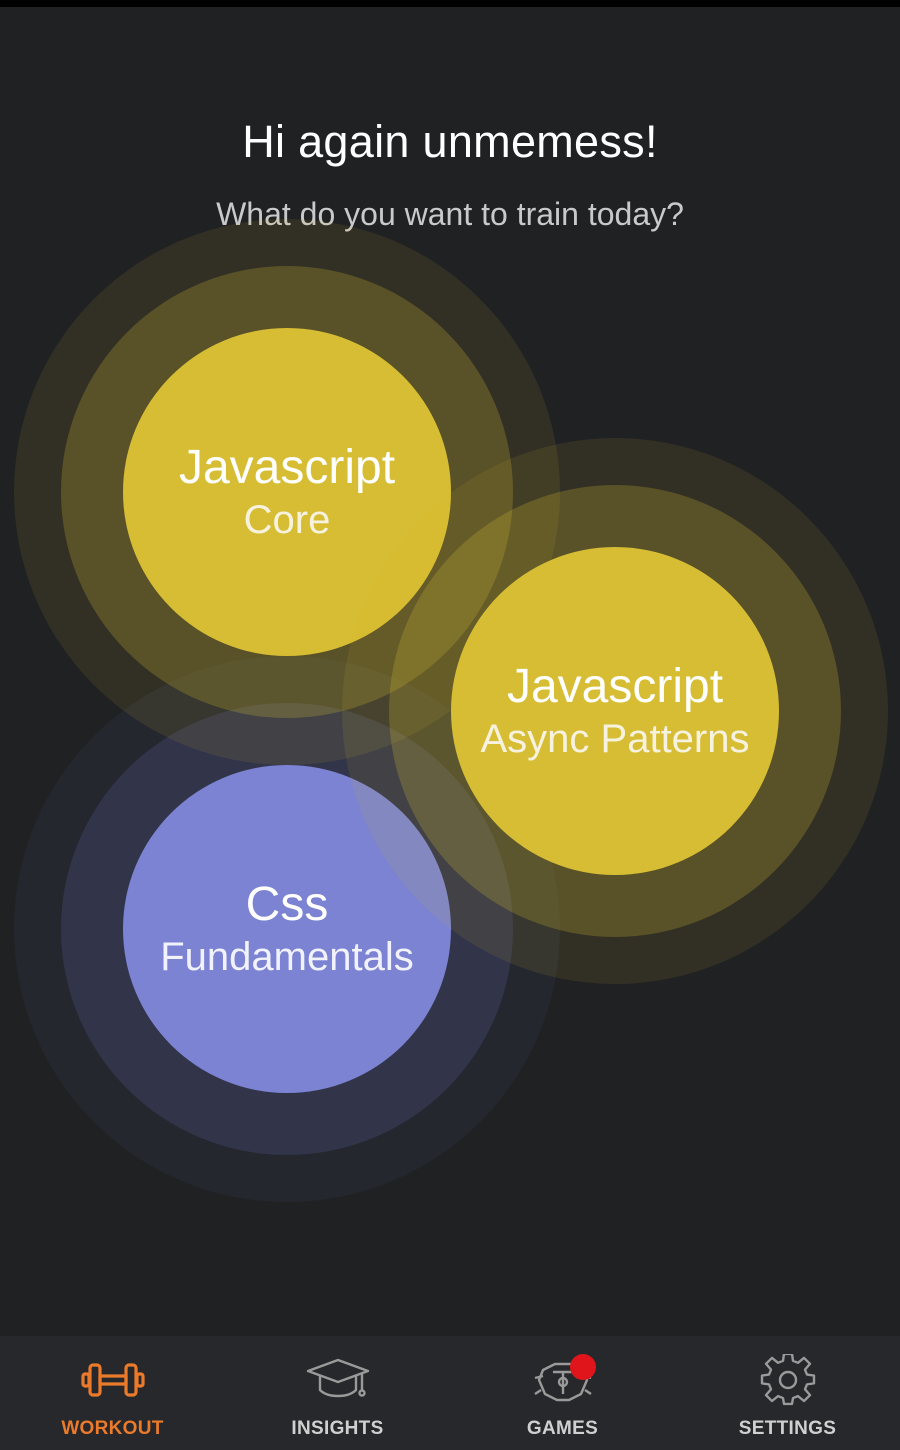 The image size is (900, 1450). What do you see at coordinates (615, 687) in the screenshot?
I see `topic-title: Javascript` at bounding box center [615, 687].